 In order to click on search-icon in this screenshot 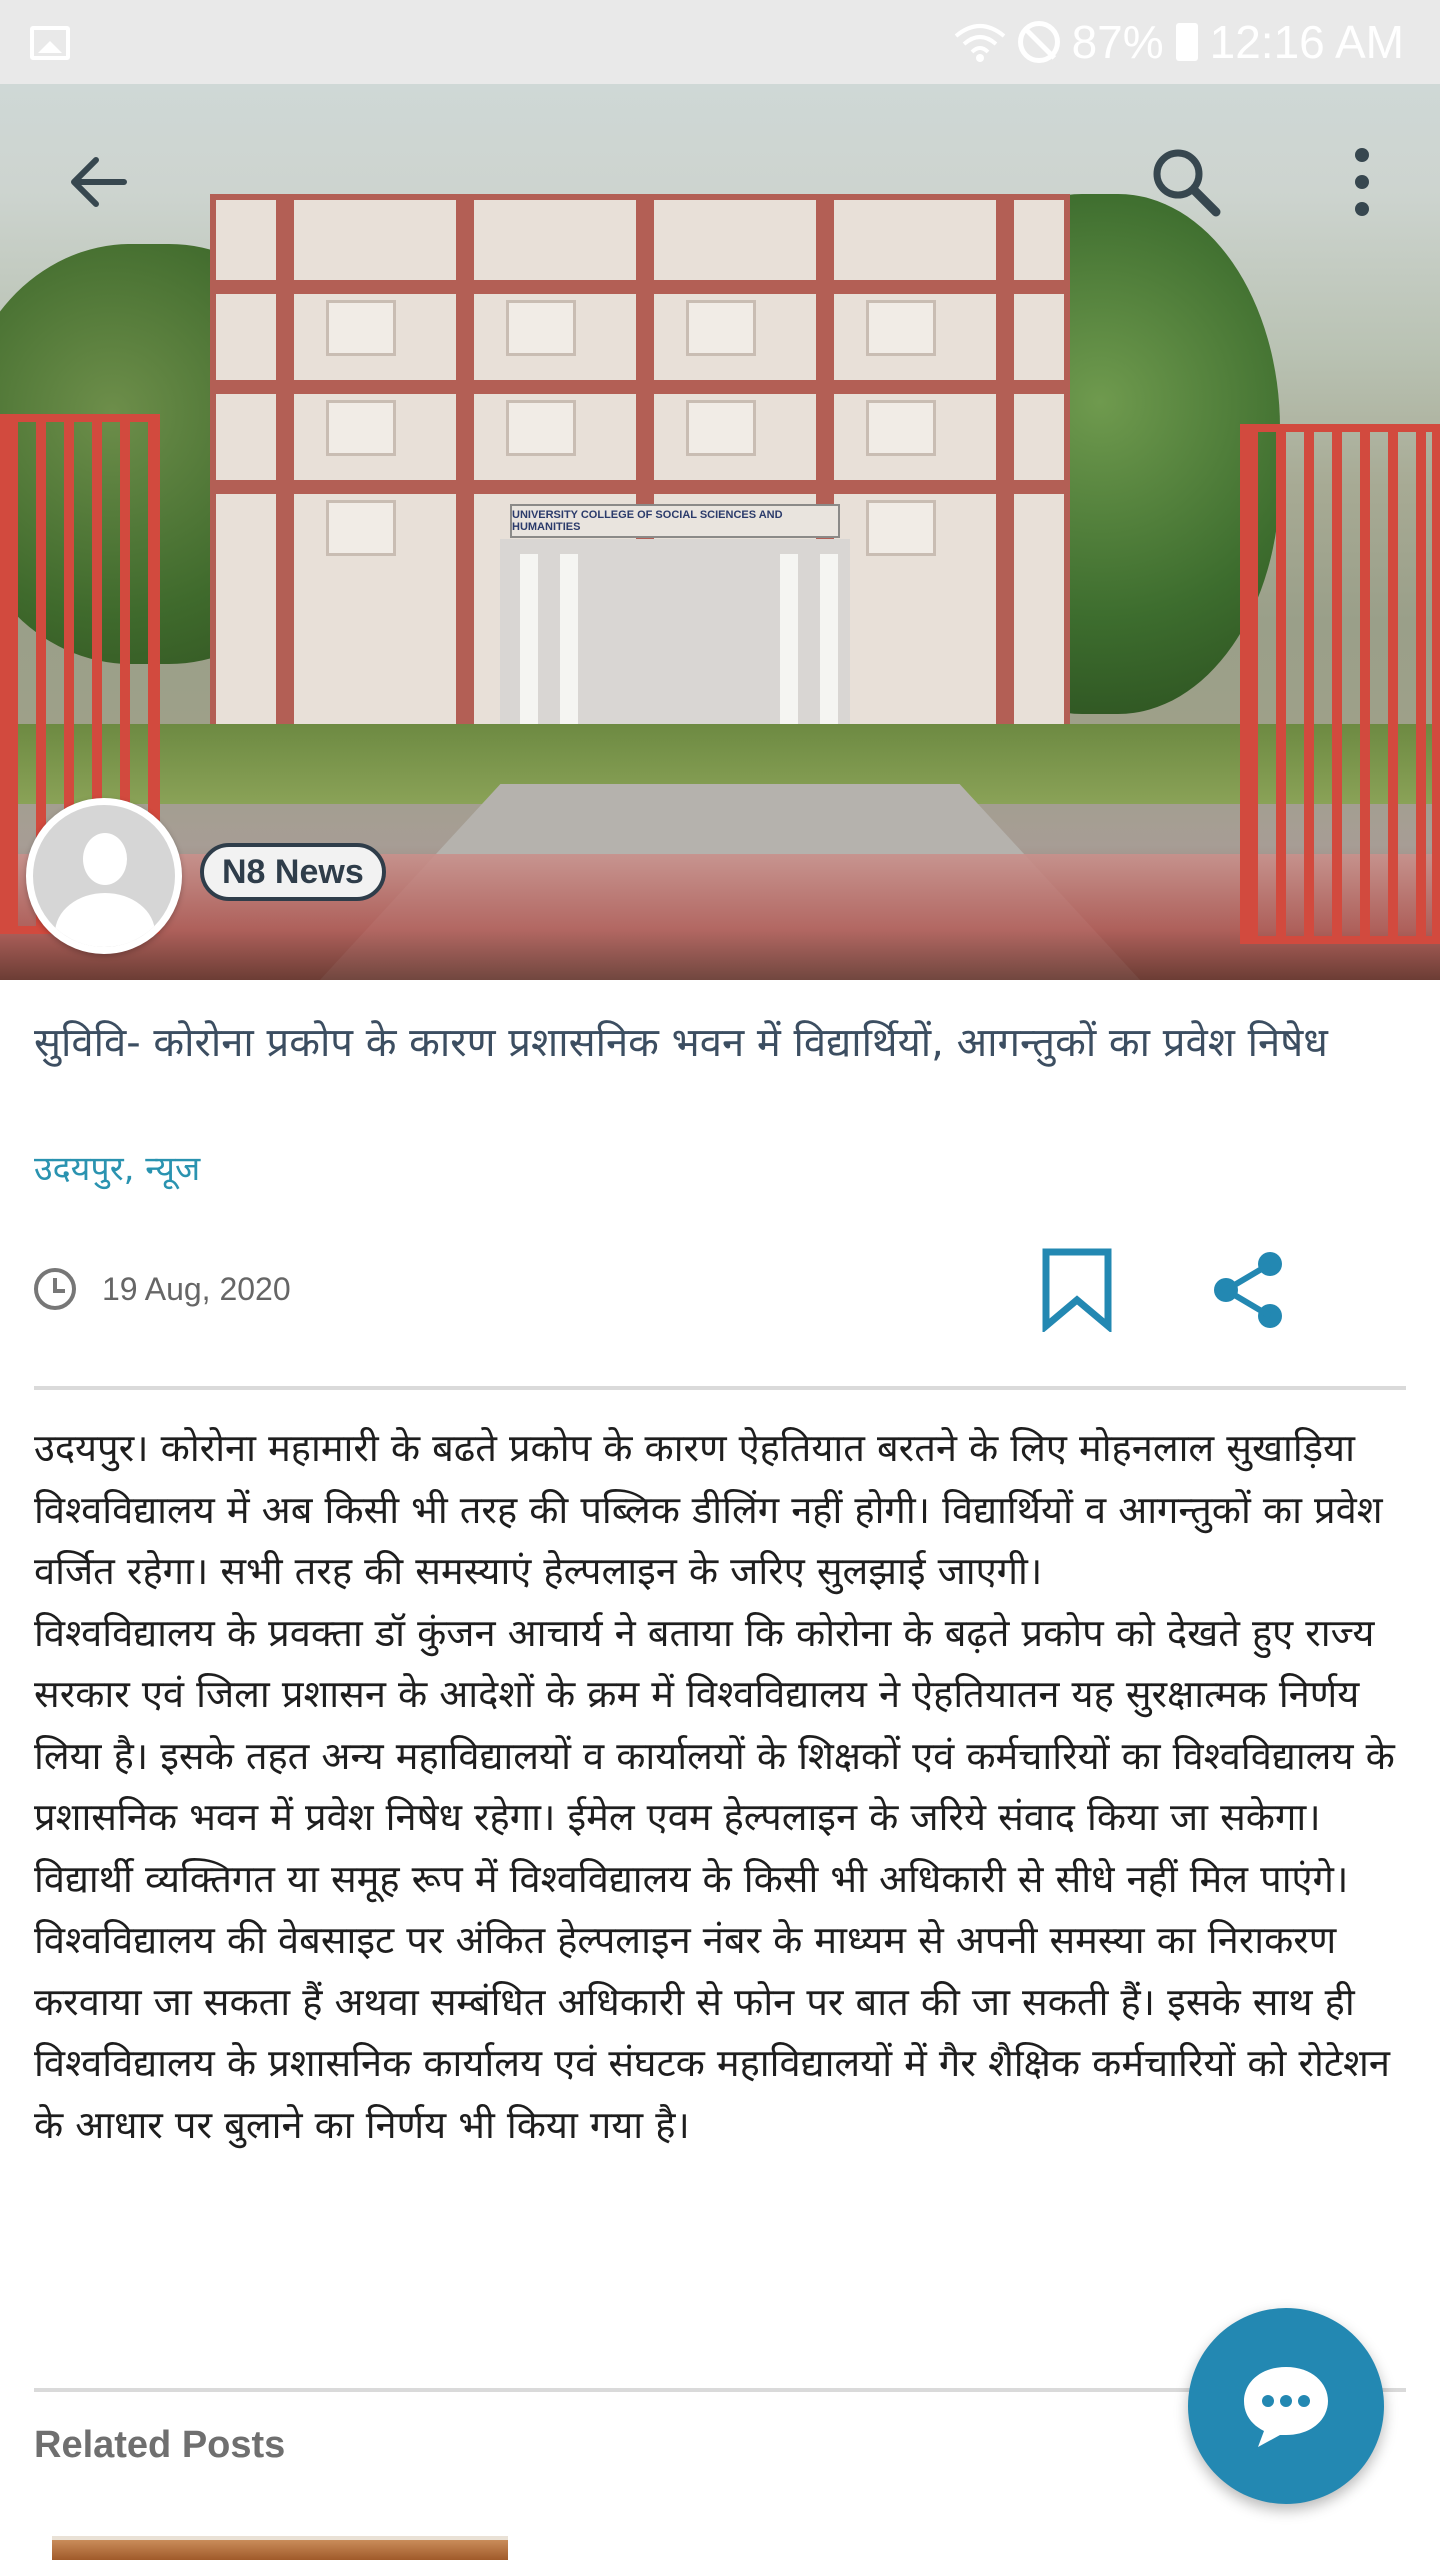, I will do `click(1187, 183)`.